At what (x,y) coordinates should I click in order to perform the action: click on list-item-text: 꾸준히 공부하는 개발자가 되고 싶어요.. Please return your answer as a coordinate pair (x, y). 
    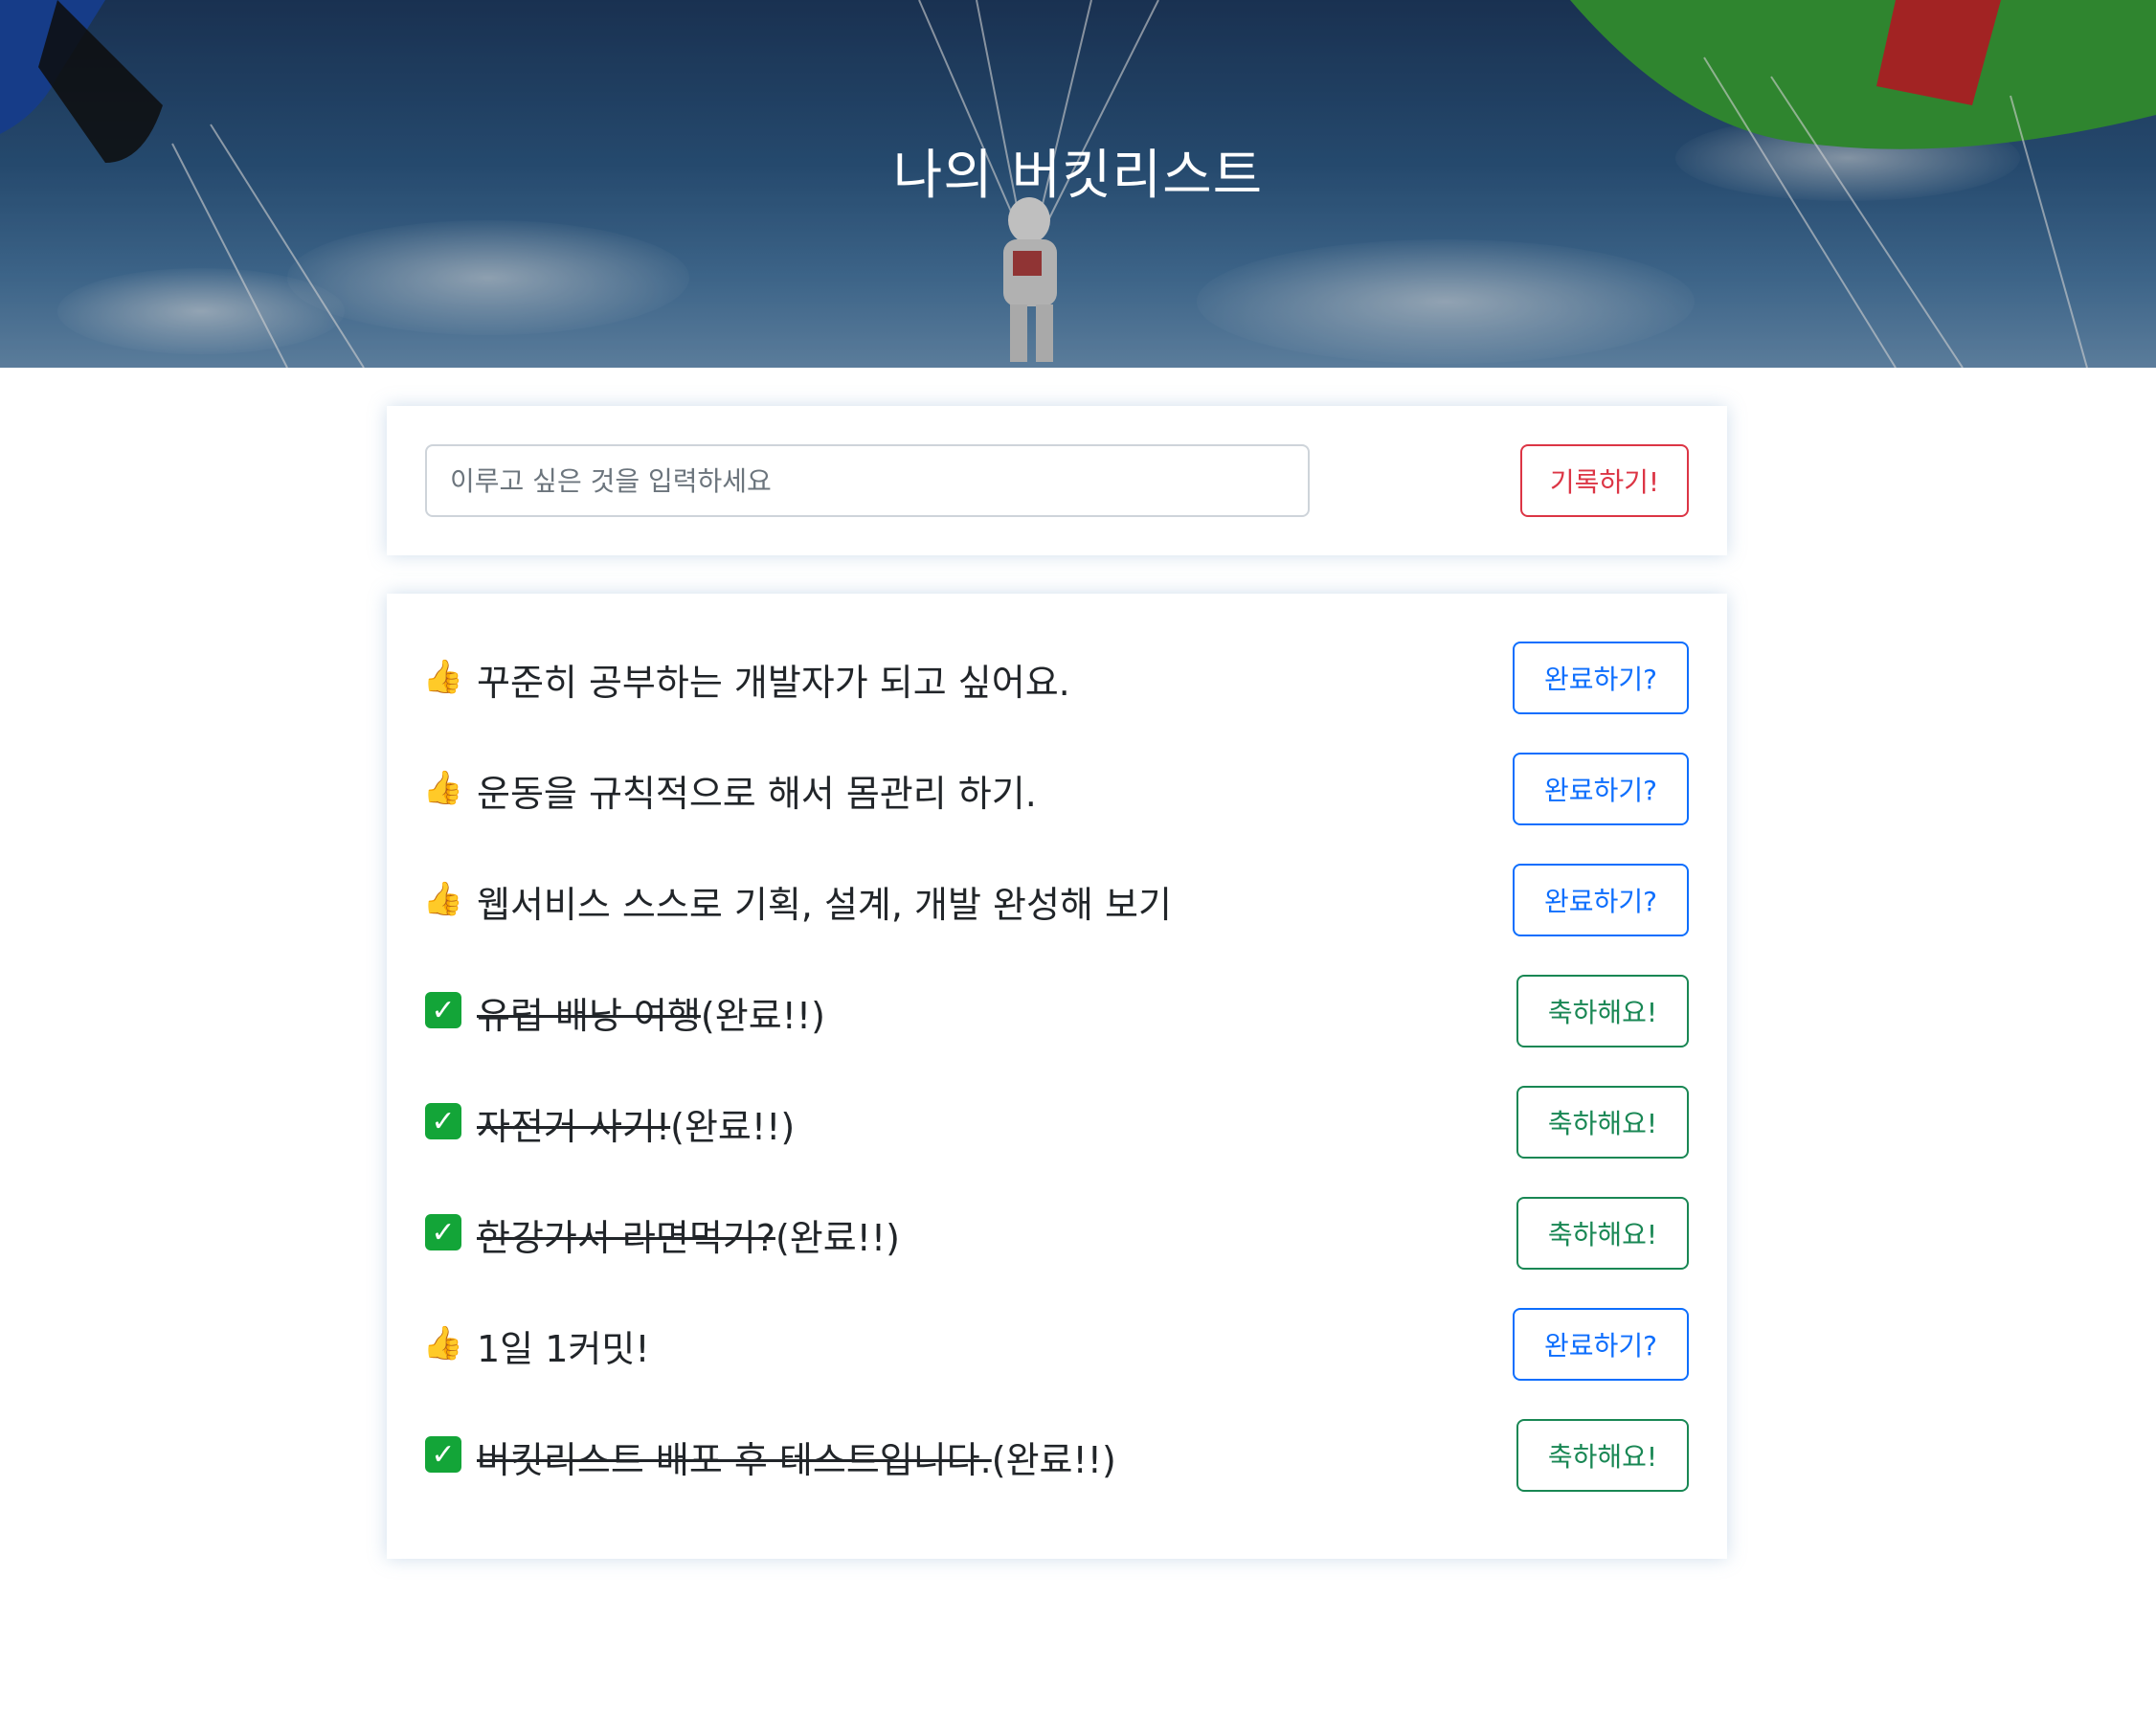
    Looking at the image, I should click on (773, 679).